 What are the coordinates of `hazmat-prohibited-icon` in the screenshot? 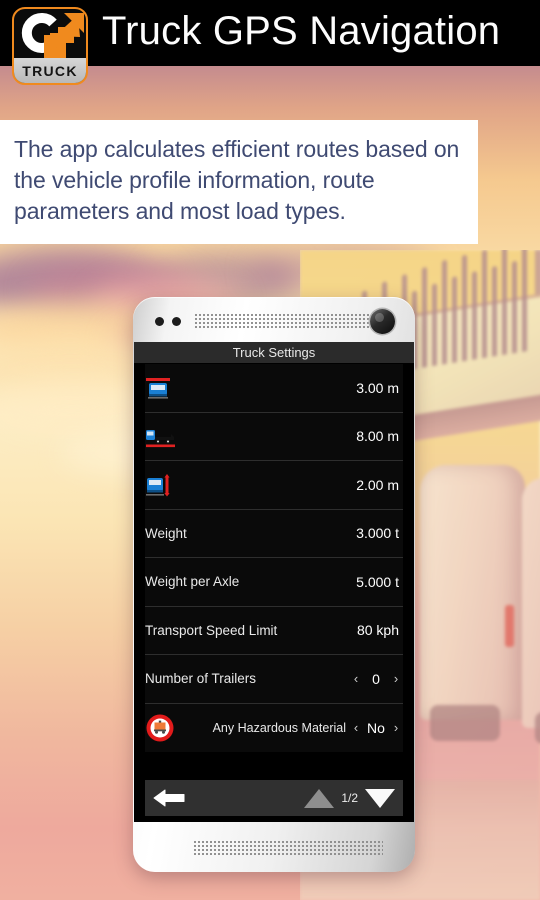 It's located at (162, 728).